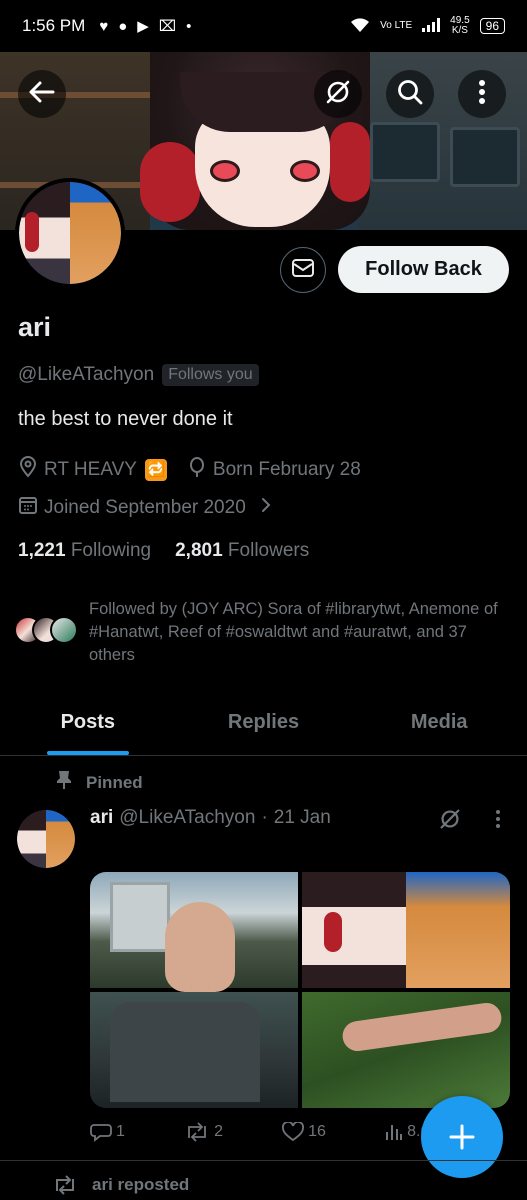 The image size is (527, 1200). I want to click on status-bar: 1:56 PM ♥ ● ▶ ⌧ • Vo LTE 49.5 K/S 96, so click(263, 26).